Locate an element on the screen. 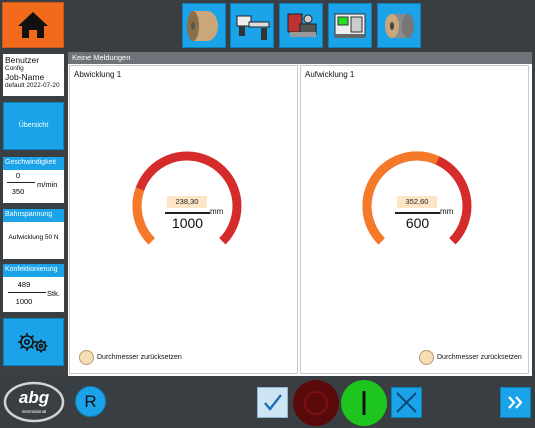 Image resolution: width=535 pixels, height=428 pixels. checkmark-icon is located at coordinates (273, 402).